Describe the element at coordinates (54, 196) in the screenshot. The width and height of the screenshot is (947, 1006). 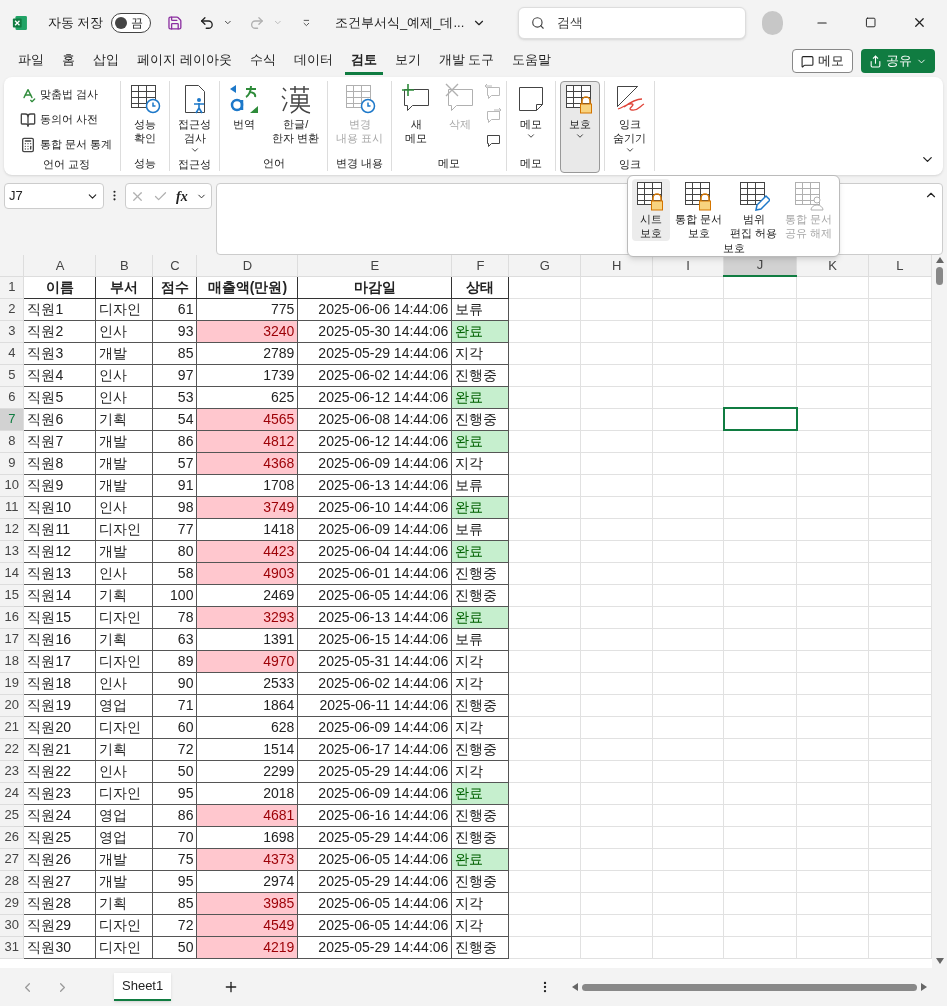
I see `name-box: J7` at that location.